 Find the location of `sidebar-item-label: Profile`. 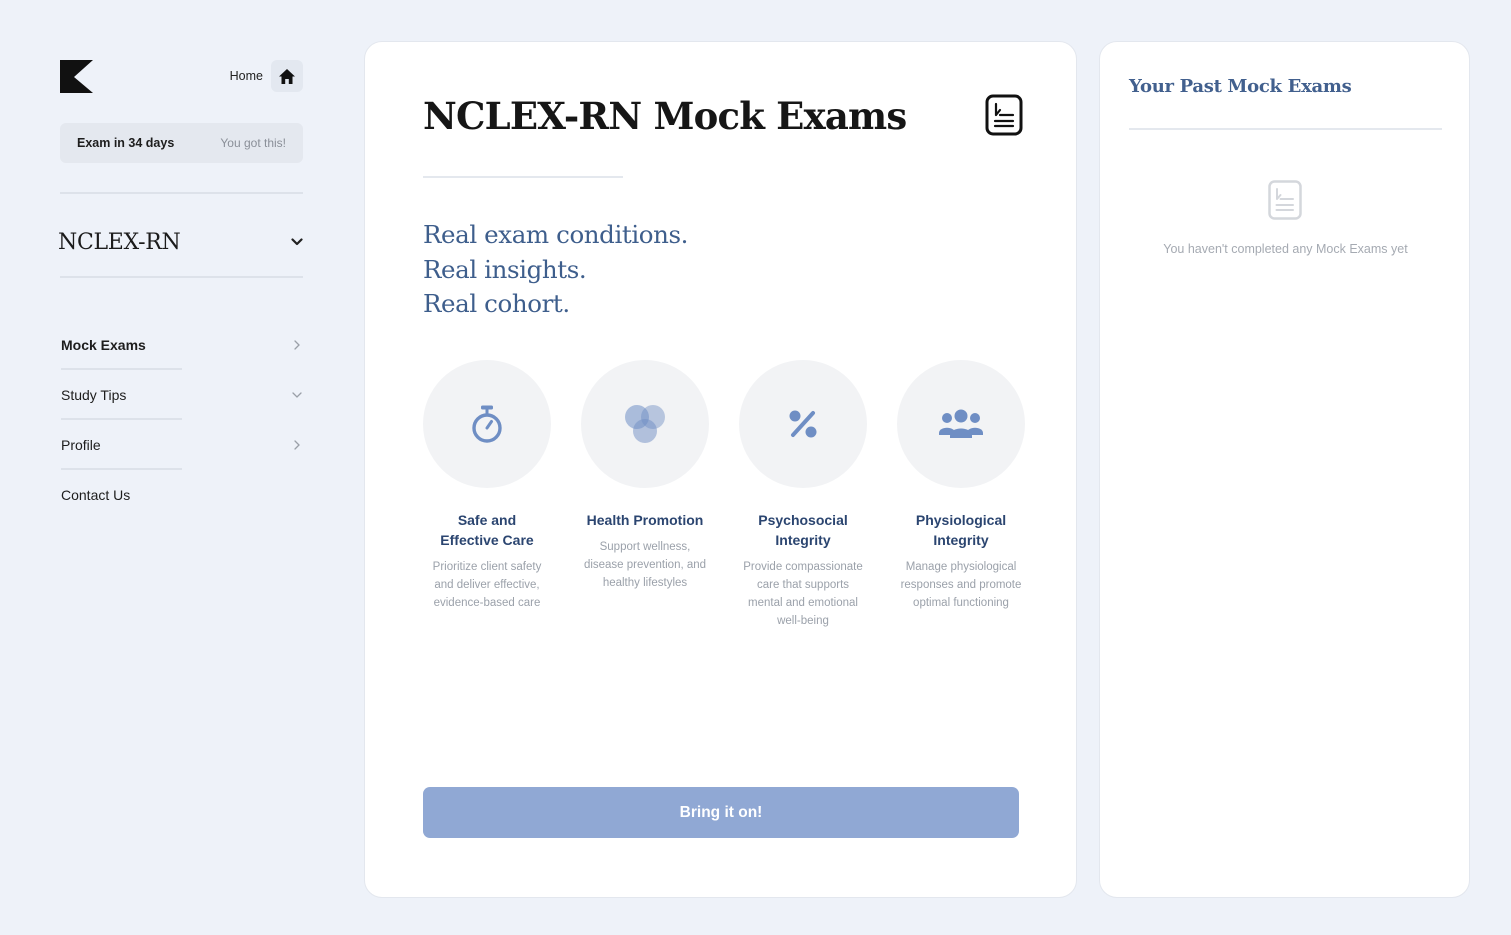

sidebar-item-label: Profile is located at coordinates (81, 445).